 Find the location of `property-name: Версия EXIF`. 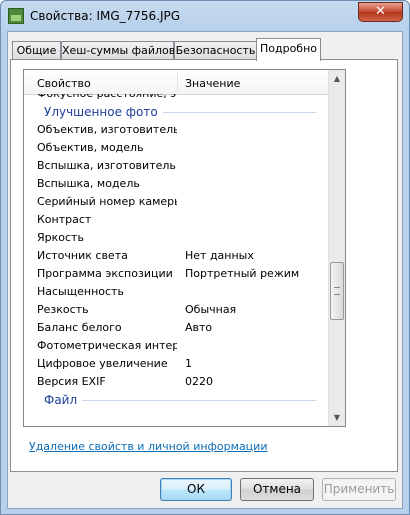

property-name: Версия EXIF is located at coordinates (71, 381).